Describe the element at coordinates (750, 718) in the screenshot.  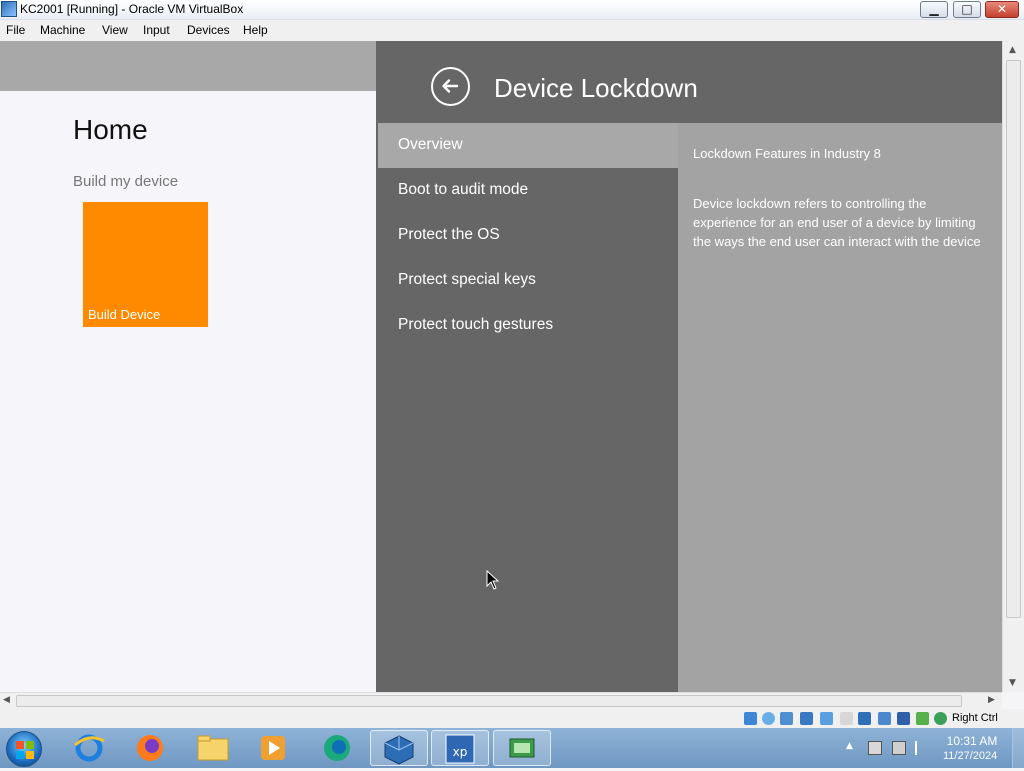
I see `hard-disk-icon` at that location.